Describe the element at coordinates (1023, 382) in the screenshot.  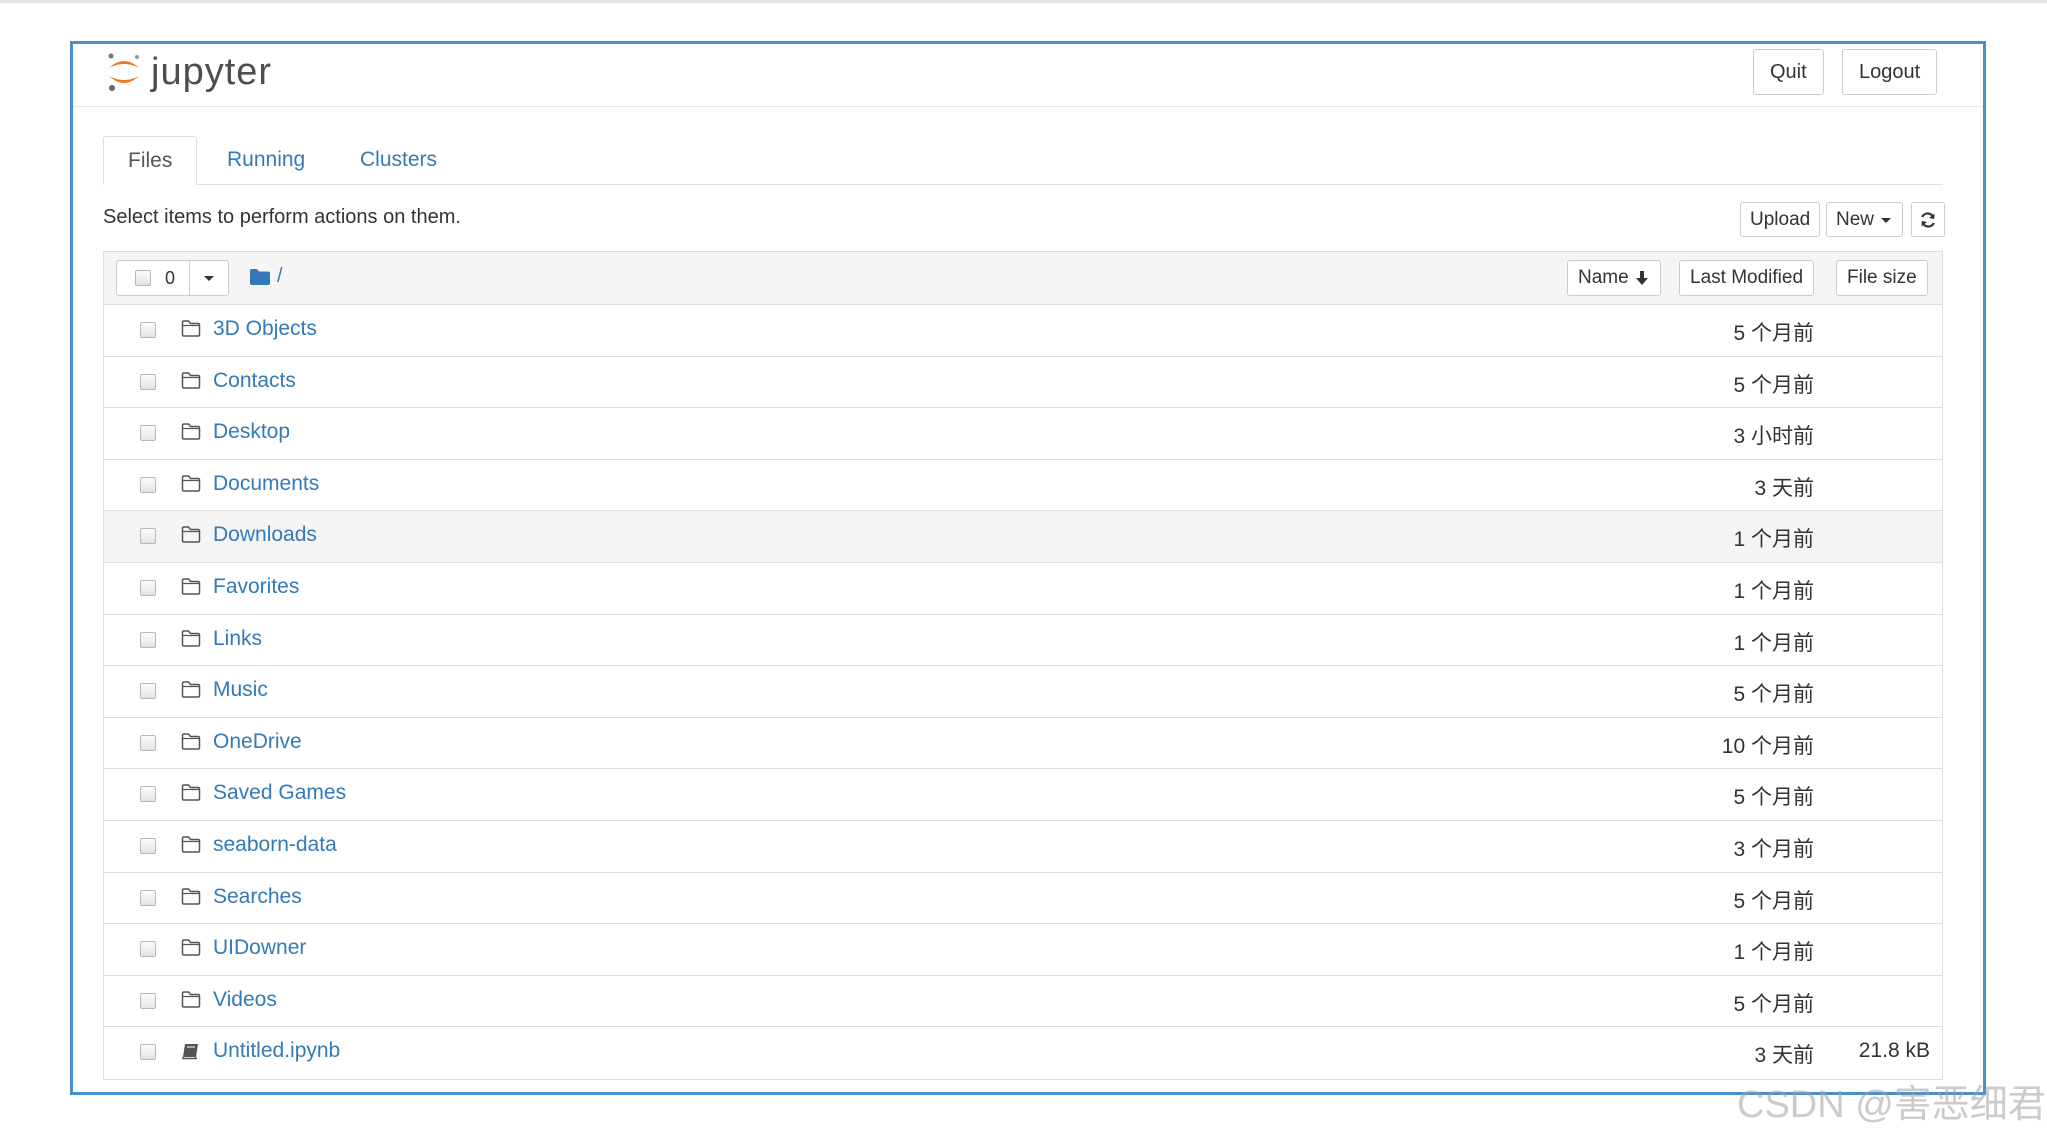
I see `list-item: Contacts 5 个月前` at that location.